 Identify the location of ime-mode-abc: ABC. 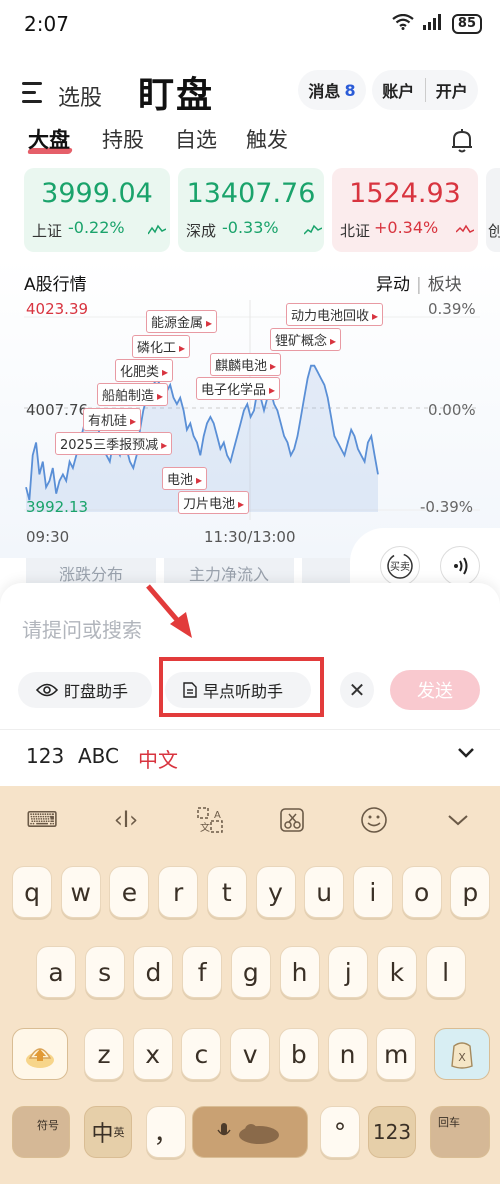
(98, 756).